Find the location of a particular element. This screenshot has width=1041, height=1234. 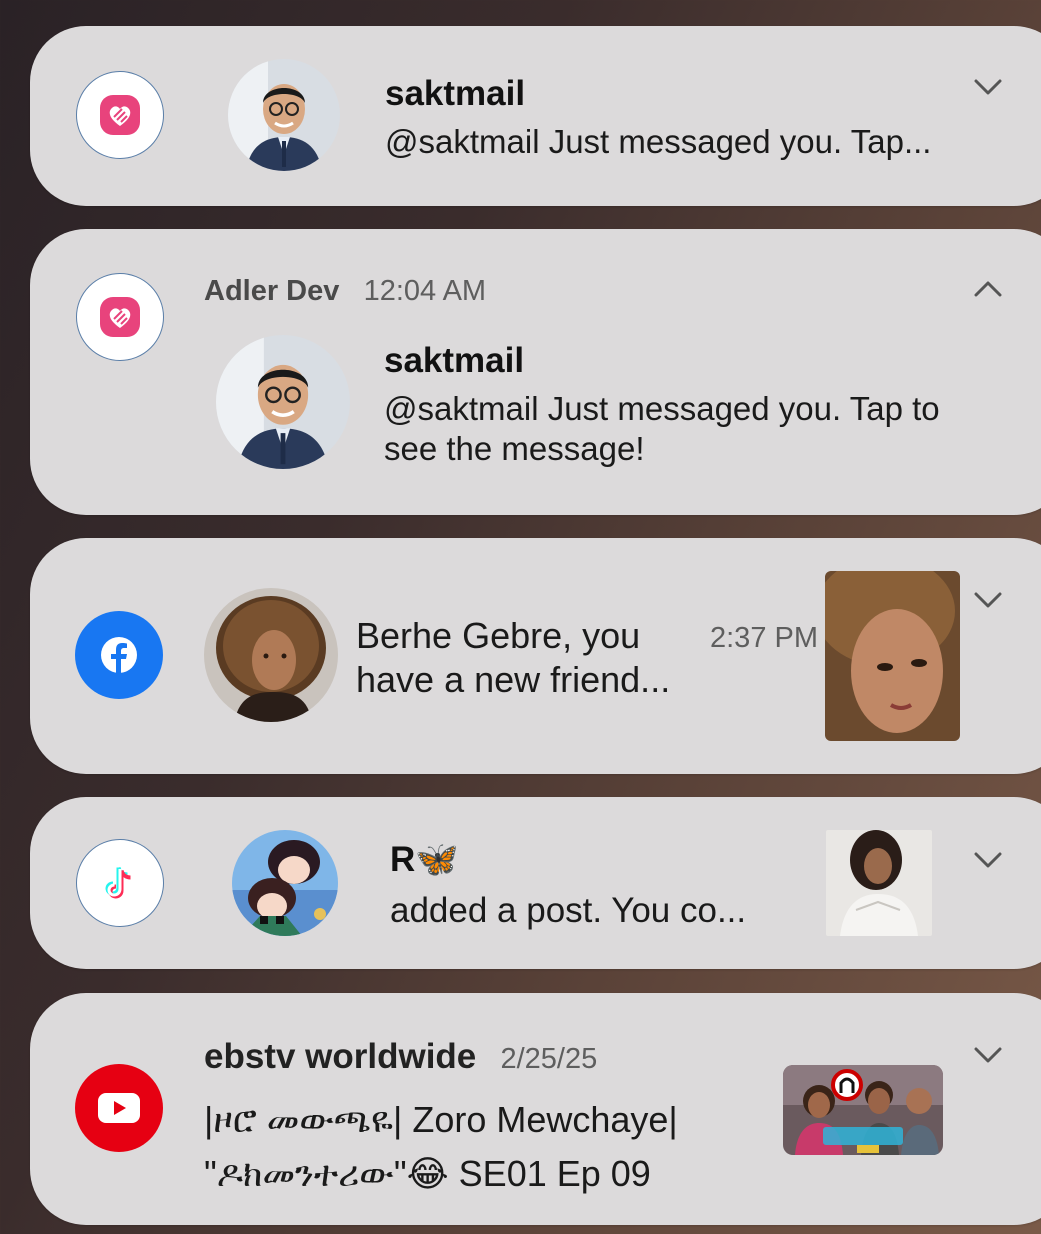

notification-header: ebstv worldwide 2/25/25 is located at coordinates (400, 1057).